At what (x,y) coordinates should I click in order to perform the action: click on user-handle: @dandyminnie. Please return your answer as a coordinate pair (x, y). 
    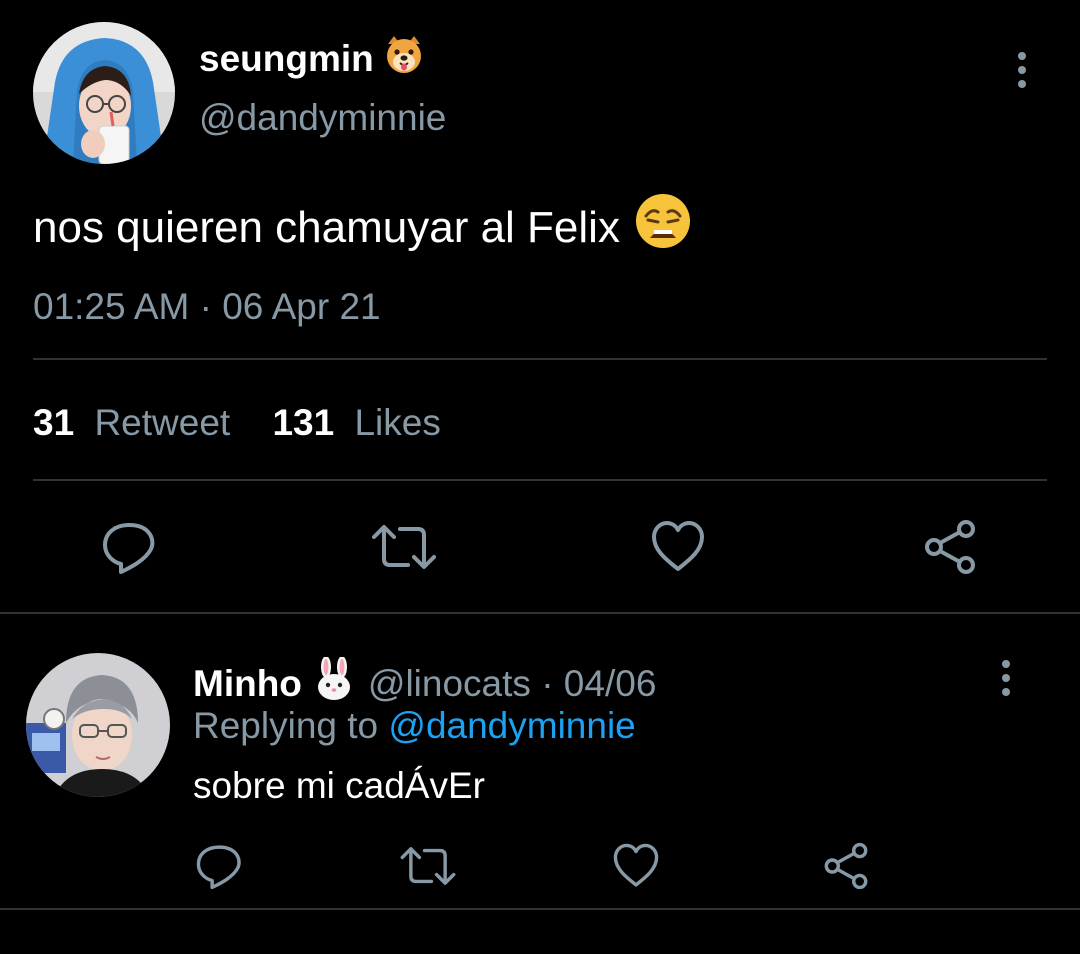
    Looking at the image, I should click on (322, 118).